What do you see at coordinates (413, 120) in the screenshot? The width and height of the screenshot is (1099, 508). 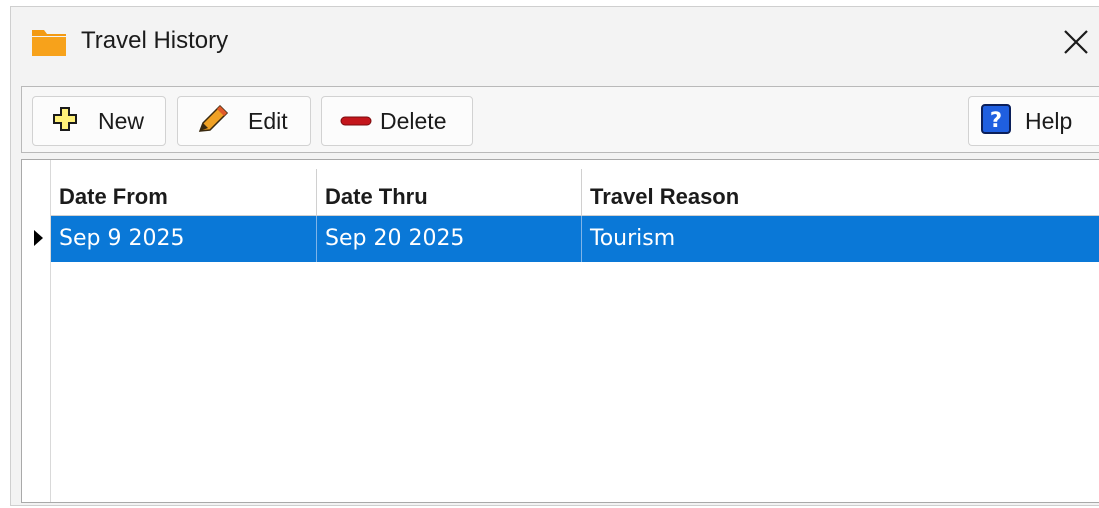 I see `delete-label: Delete` at bounding box center [413, 120].